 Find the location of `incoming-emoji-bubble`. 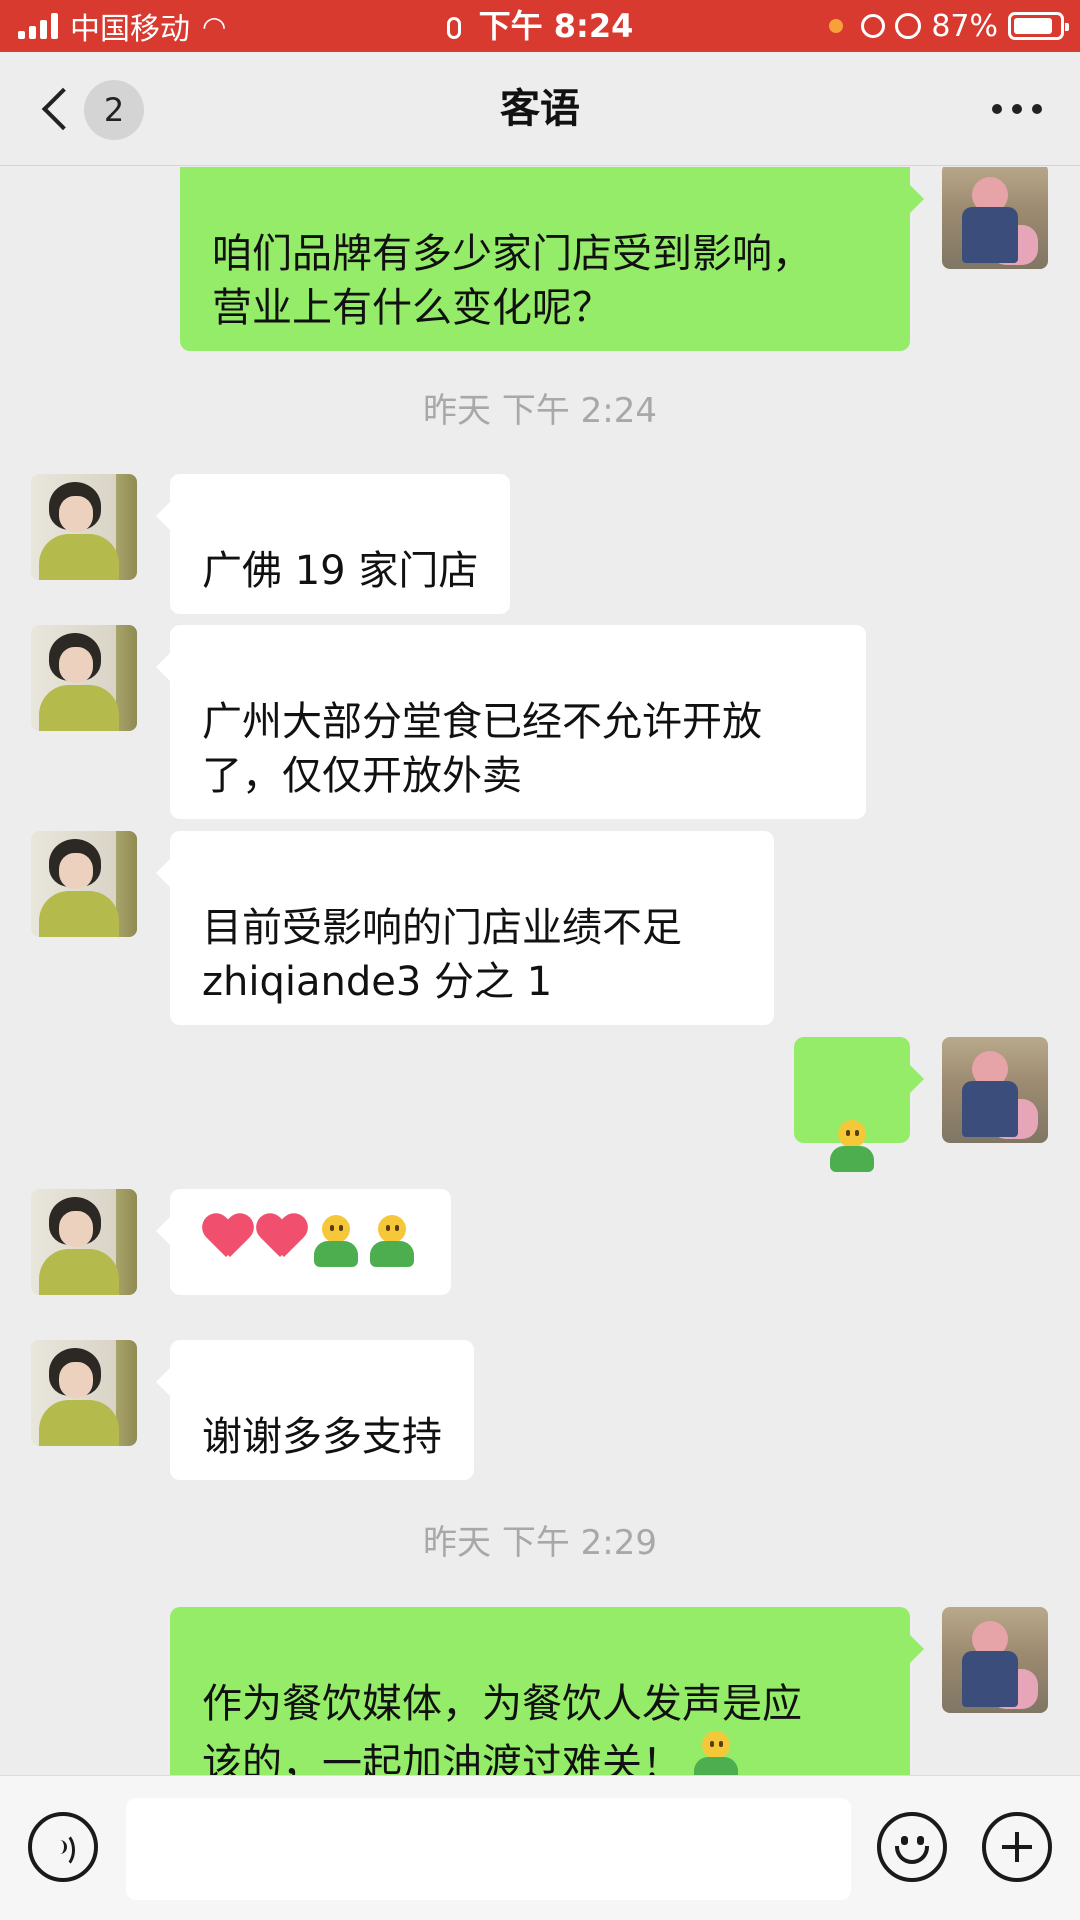

incoming-emoji-bubble is located at coordinates (303, 1242).